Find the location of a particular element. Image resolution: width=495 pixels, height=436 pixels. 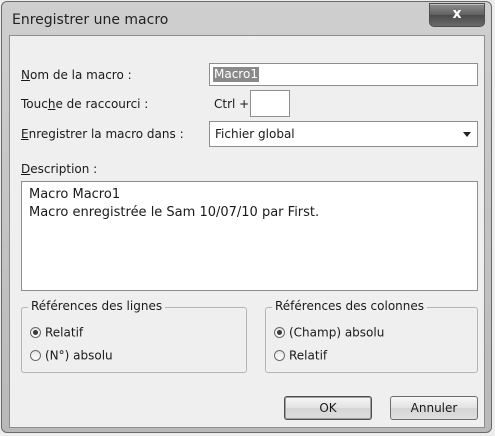

row-ref-absolute-option: (N°) absolu is located at coordinates (71, 355).